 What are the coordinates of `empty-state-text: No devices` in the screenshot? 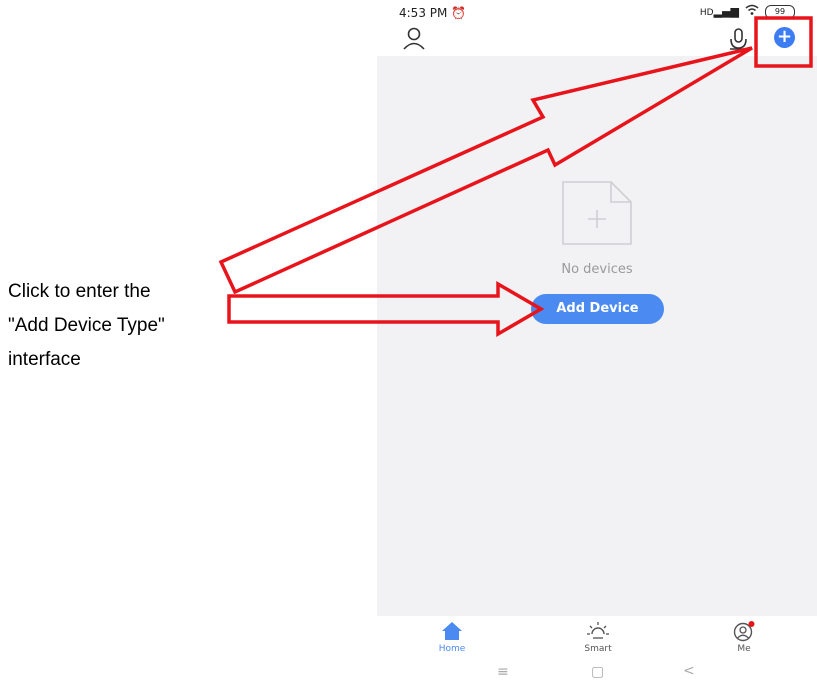 It's located at (597, 269).